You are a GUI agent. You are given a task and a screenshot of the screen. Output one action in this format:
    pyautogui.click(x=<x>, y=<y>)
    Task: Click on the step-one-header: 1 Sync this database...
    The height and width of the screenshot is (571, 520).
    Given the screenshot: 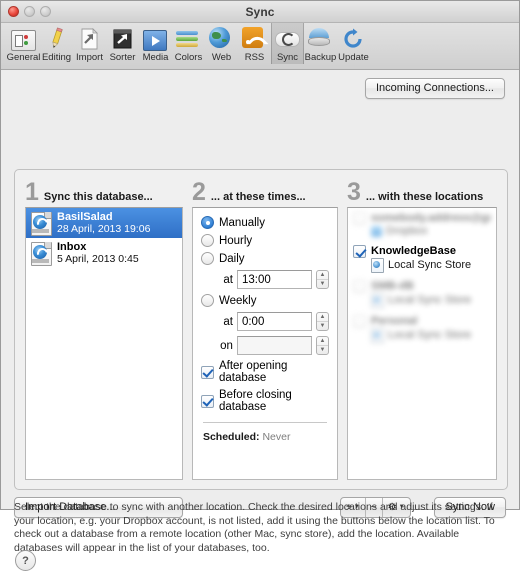 What is the action you would take?
    pyautogui.click(x=104, y=192)
    